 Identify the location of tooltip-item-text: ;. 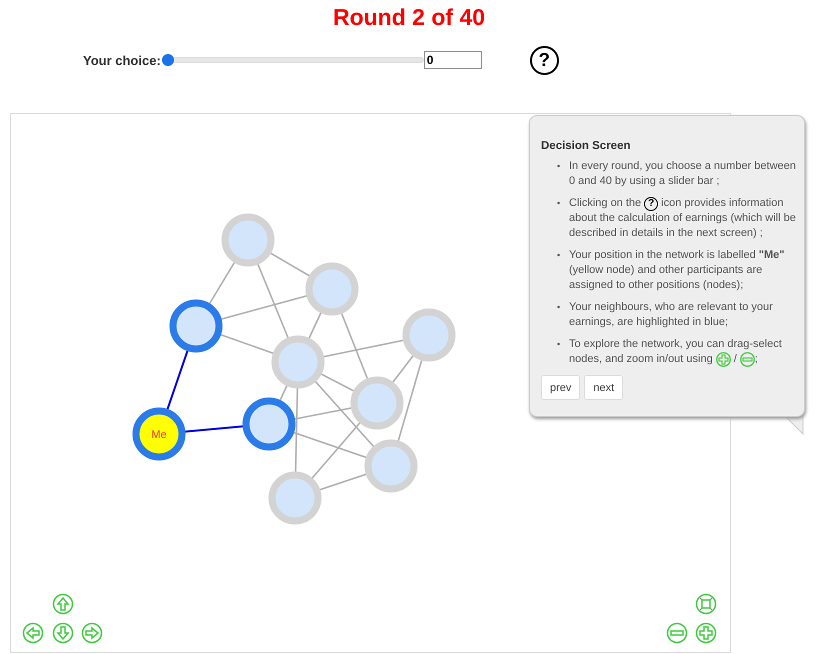
(756, 359).